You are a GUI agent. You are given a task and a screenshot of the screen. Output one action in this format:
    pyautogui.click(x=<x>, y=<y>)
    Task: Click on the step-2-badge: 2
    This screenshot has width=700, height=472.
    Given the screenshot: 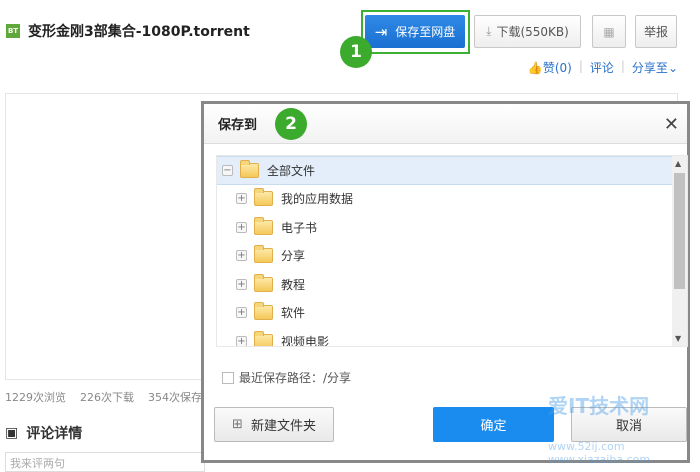 What is the action you would take?
    pyautogui.click(x=291, y=123)
    